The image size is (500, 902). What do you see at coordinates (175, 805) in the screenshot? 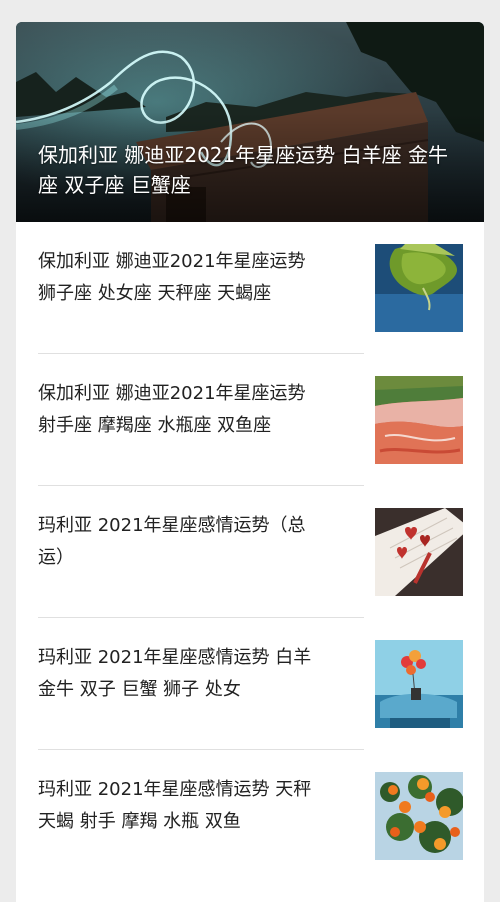
I see `article-title: 玛利亚 2021年星座感情运势 天秤 天蝎 射手 摩羯 水瓶 双鱼` at bounding box center [175, 805].